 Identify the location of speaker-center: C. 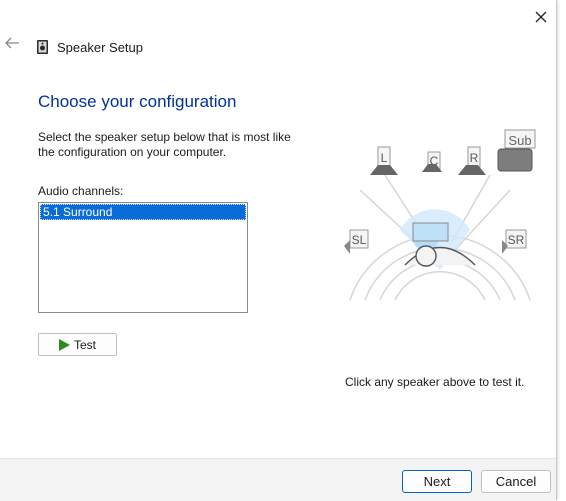
(432, 161).